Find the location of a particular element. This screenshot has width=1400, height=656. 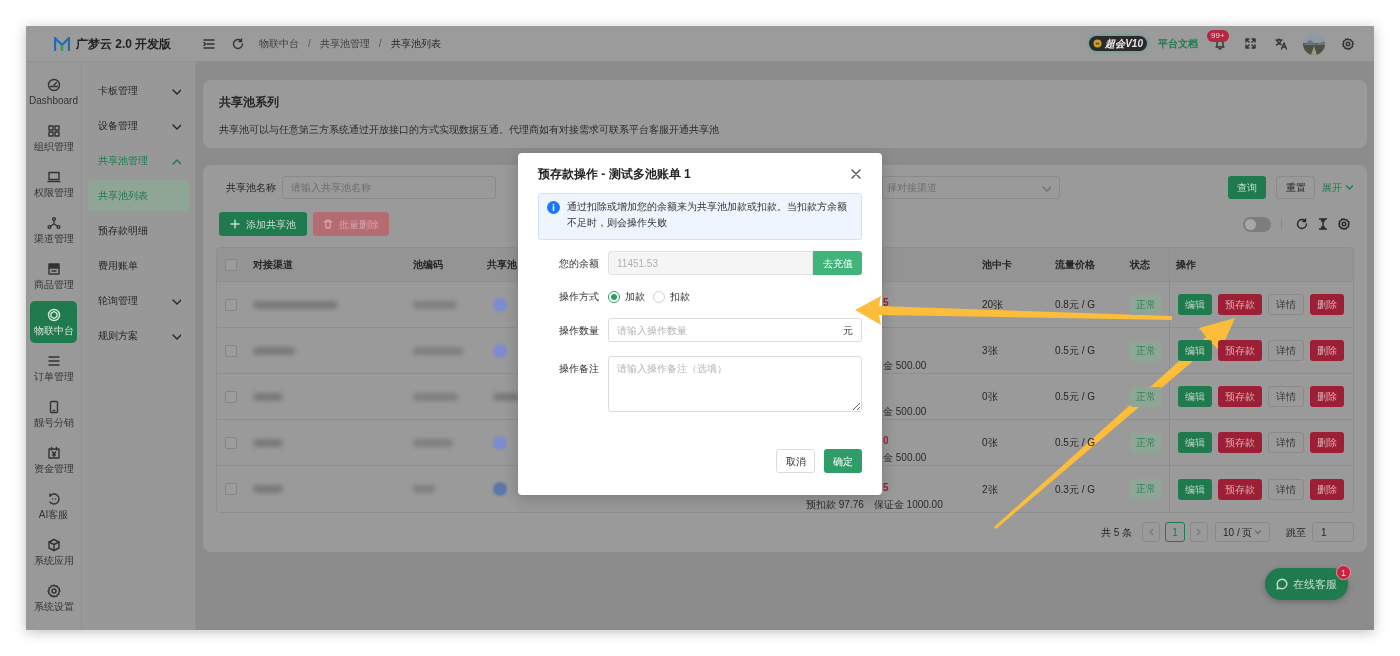

nav-label: AI客服 is located at coordinates (53, 514).